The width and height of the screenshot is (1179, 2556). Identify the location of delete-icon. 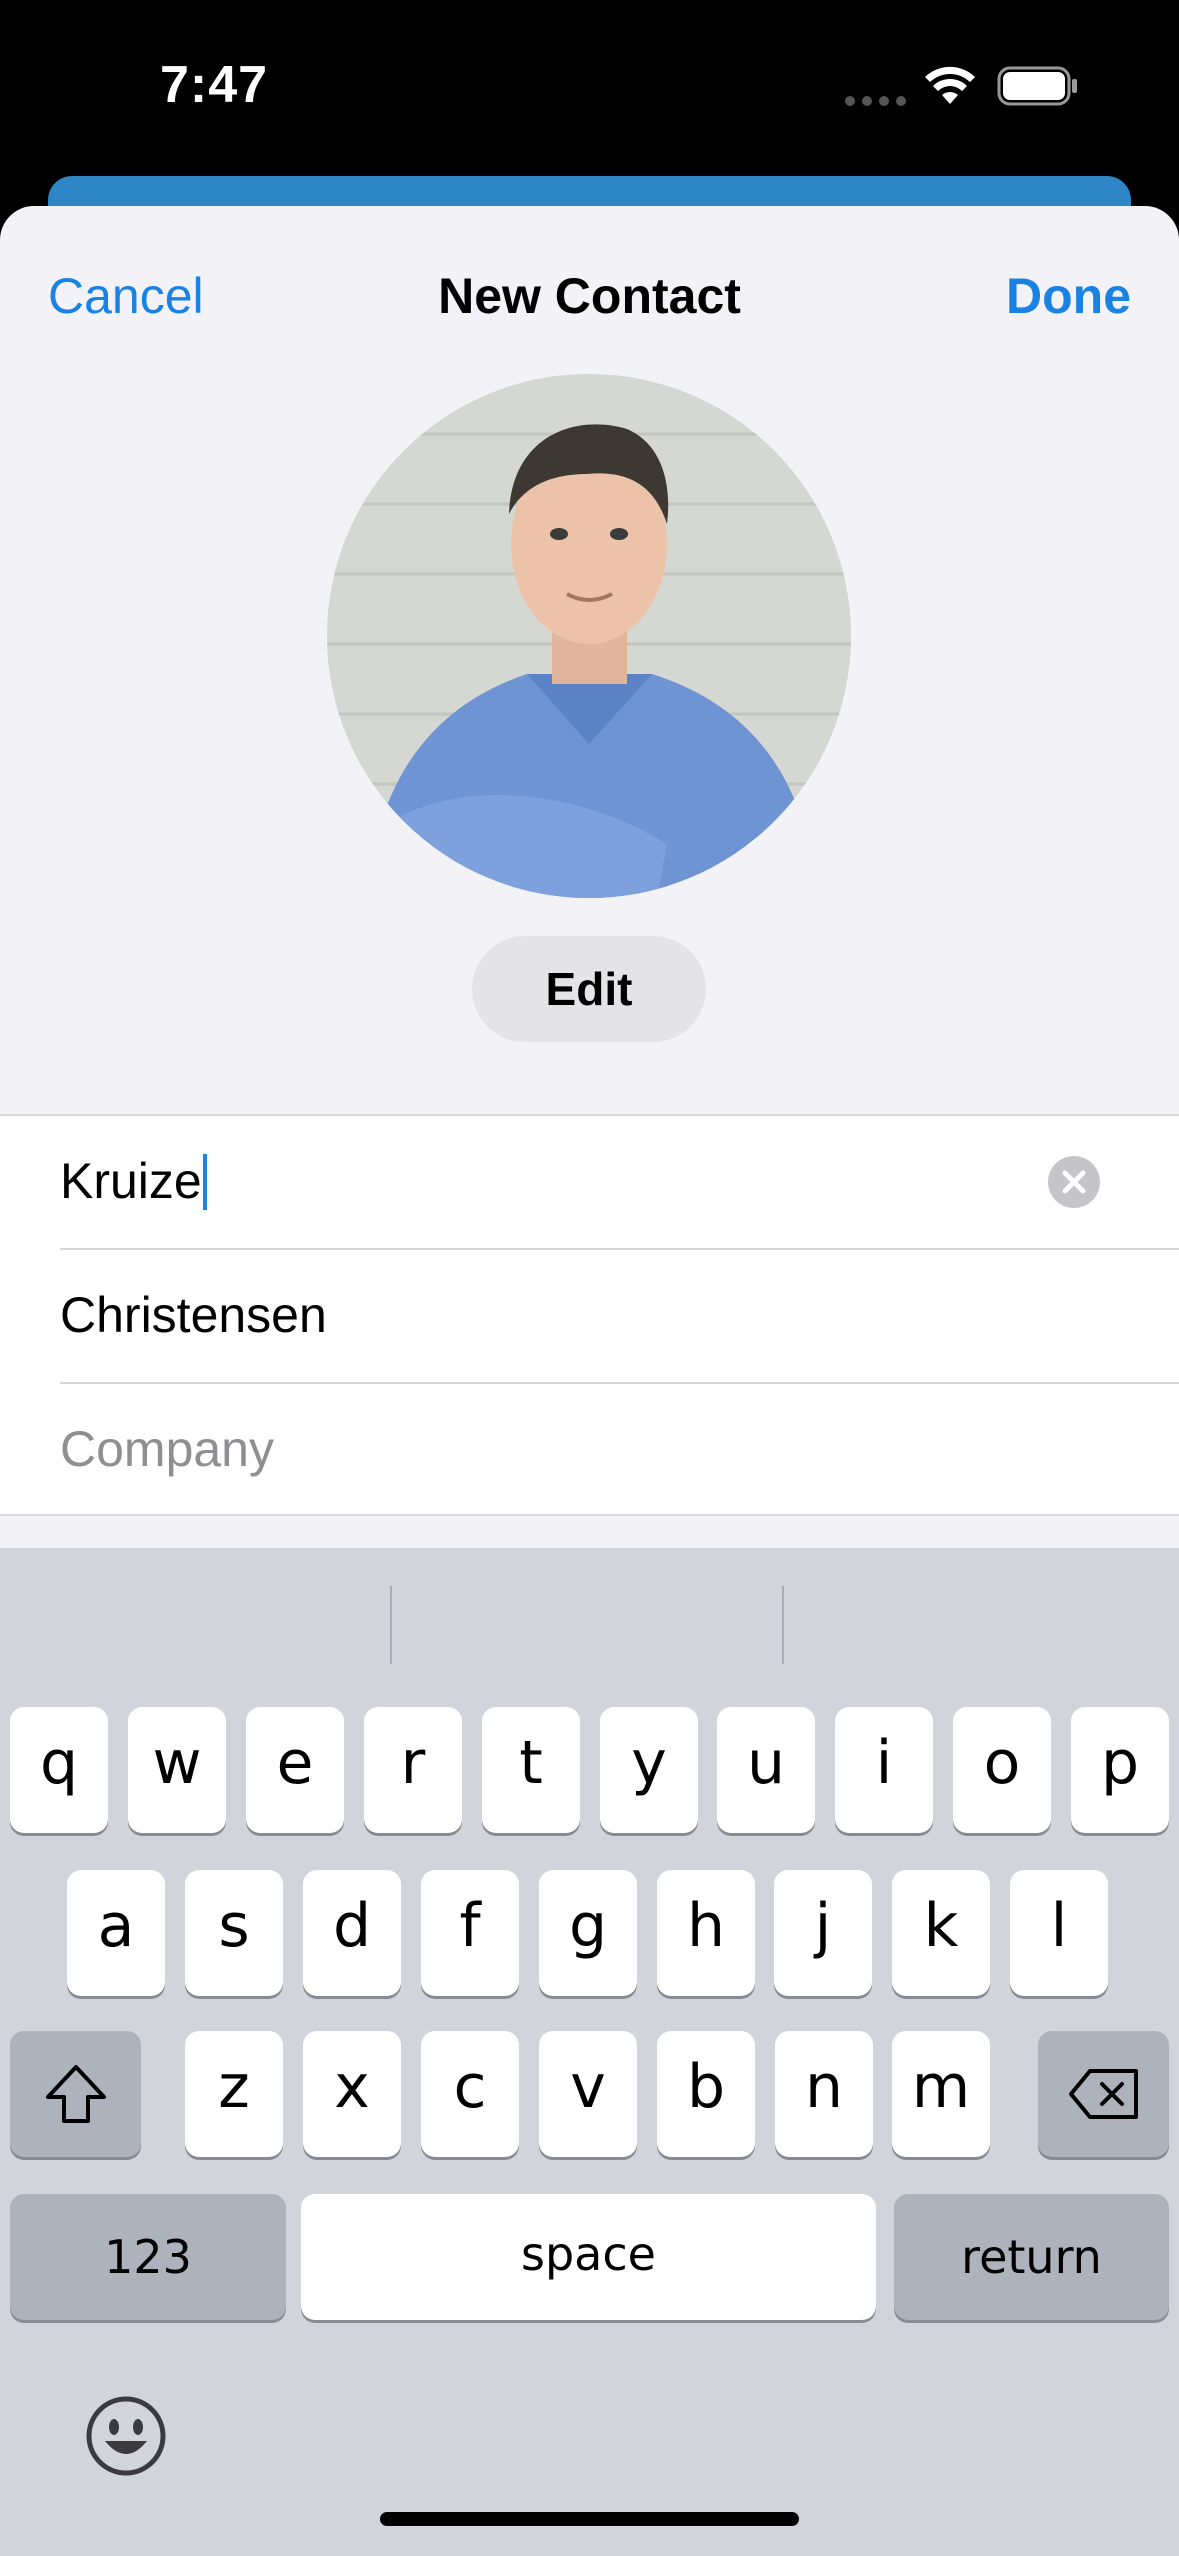
(1103, 2094).